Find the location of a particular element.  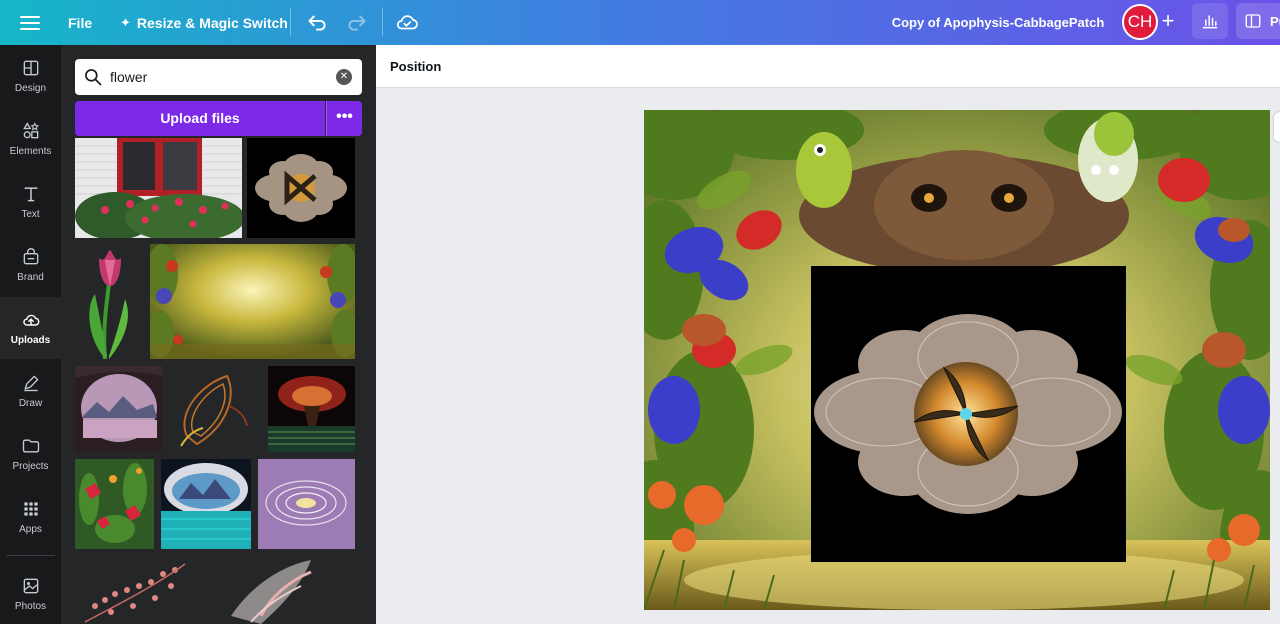

sparkle-icon: ✦ is located at coordinates (125, 22).